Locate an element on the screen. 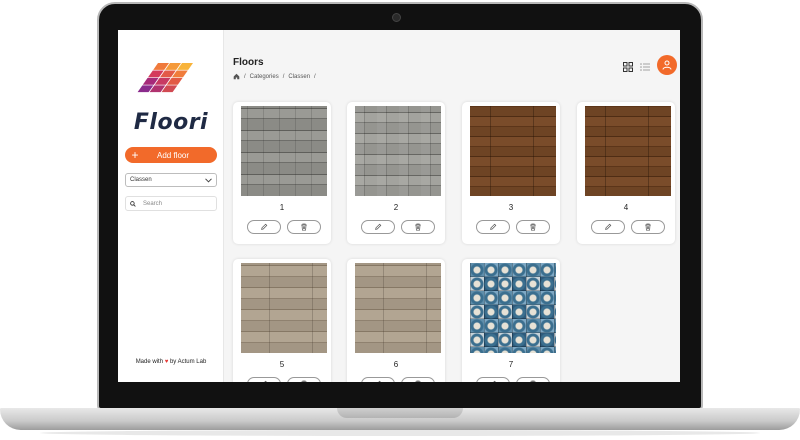 This screenshot has height=440, width=800. laptop-shadow is located at coordinates (400, 433).